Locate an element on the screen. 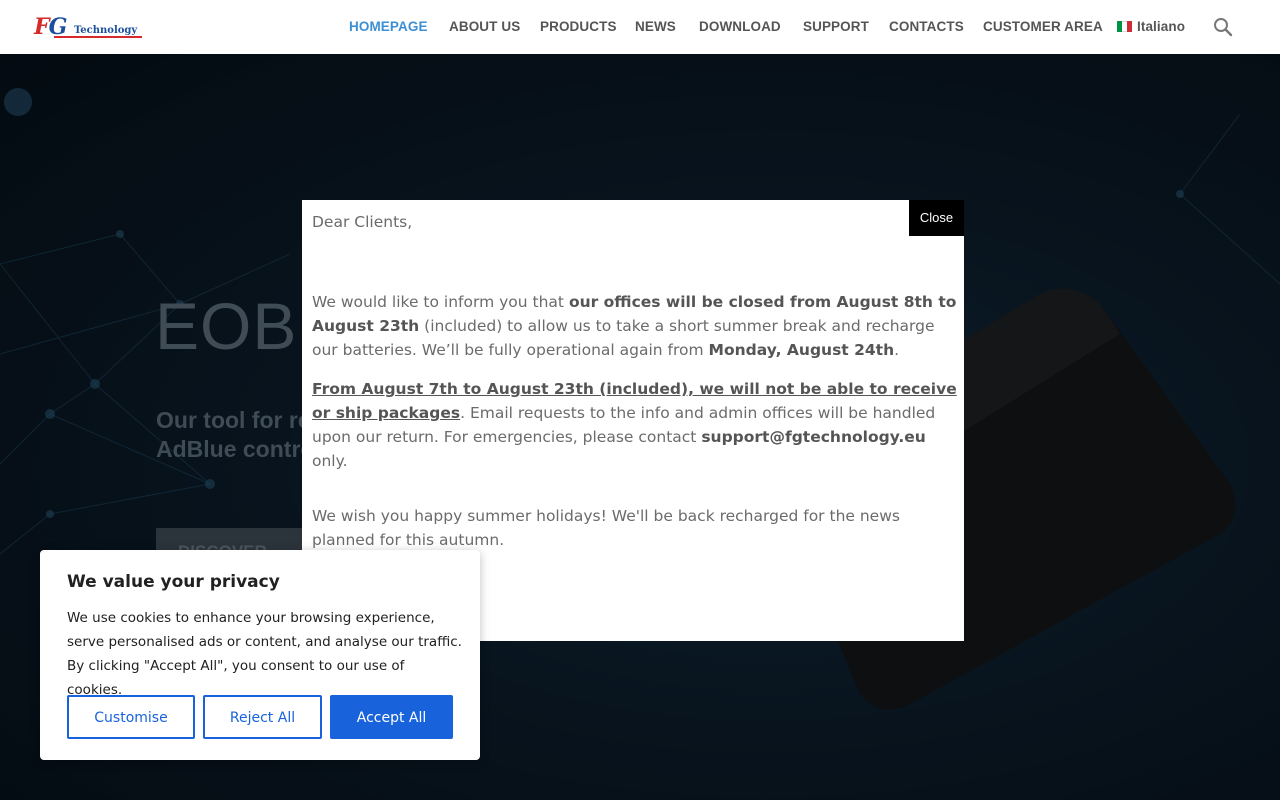  reopen-date: Monday, August 24th is located at coordinates (801, 350).